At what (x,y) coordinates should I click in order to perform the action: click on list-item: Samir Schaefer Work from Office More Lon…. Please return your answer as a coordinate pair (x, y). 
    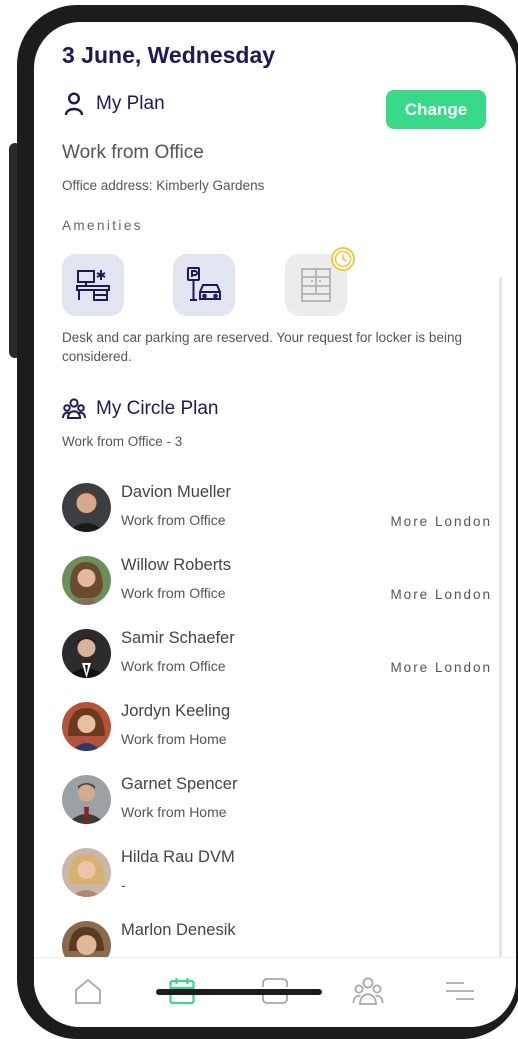
    Looking at the image, I should click on (277, 659).